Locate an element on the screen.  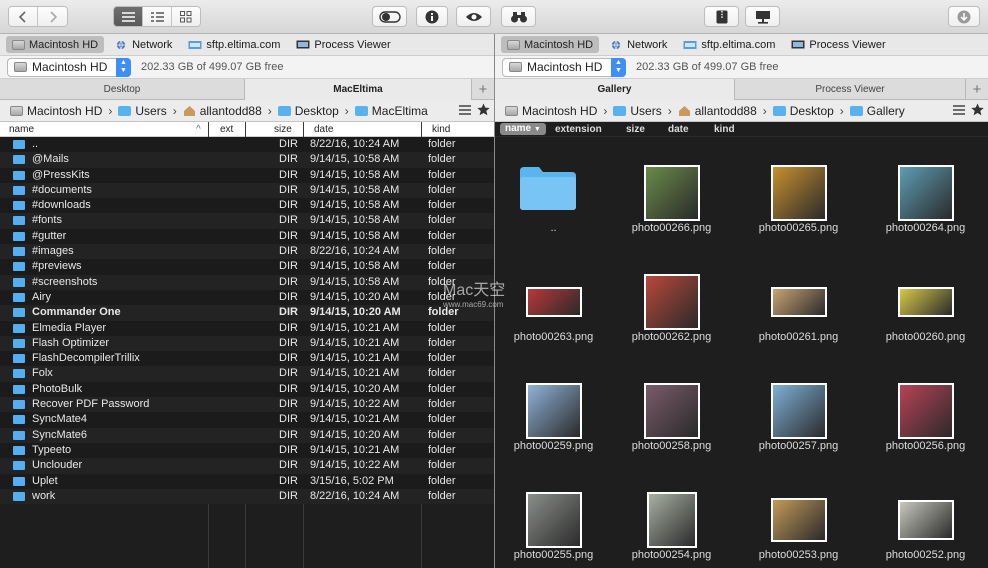
gallery-item: photo00253.png is located at coordinates (798, 521).